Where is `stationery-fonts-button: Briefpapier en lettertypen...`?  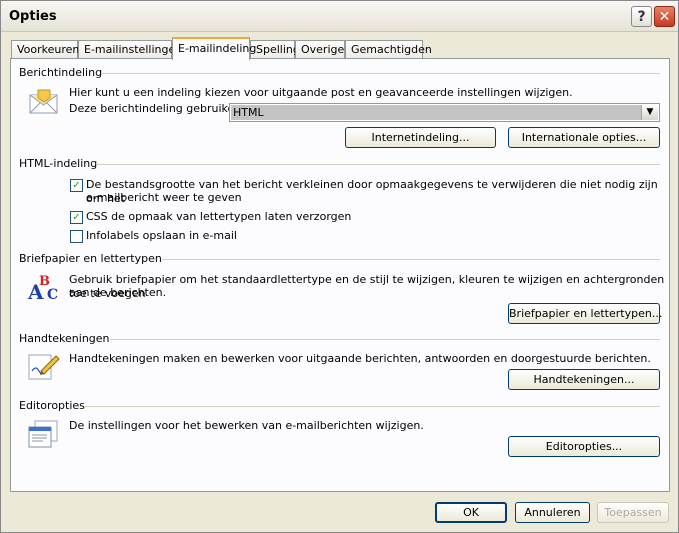 stationery-fonts-button: Briefpapier en lettertypen... is located at coordinates (585, 313).